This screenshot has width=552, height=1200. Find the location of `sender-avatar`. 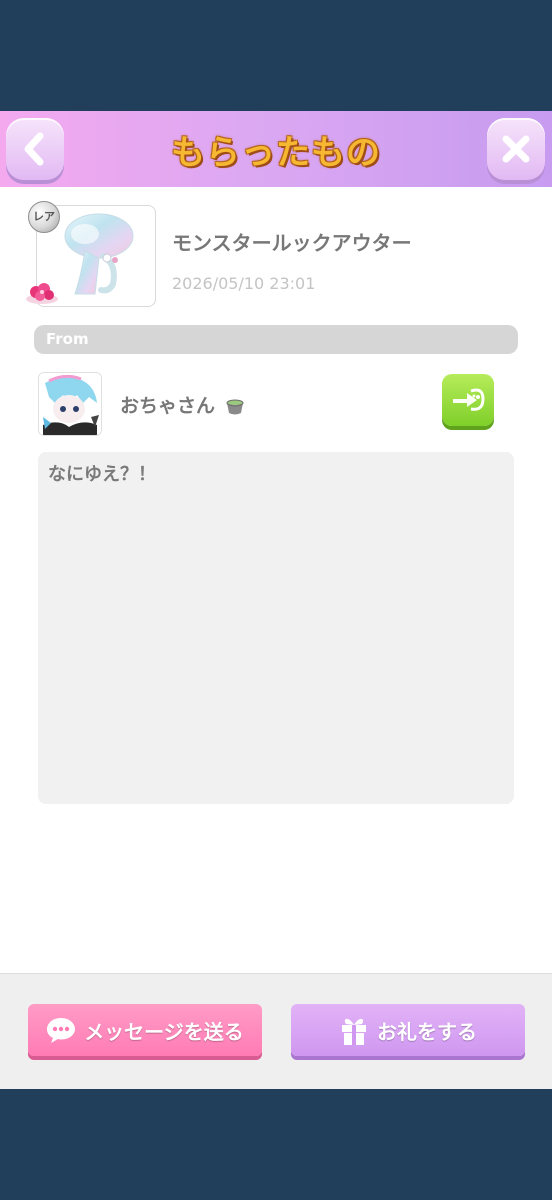

sender-avatar is located at coordinates (70, 404).